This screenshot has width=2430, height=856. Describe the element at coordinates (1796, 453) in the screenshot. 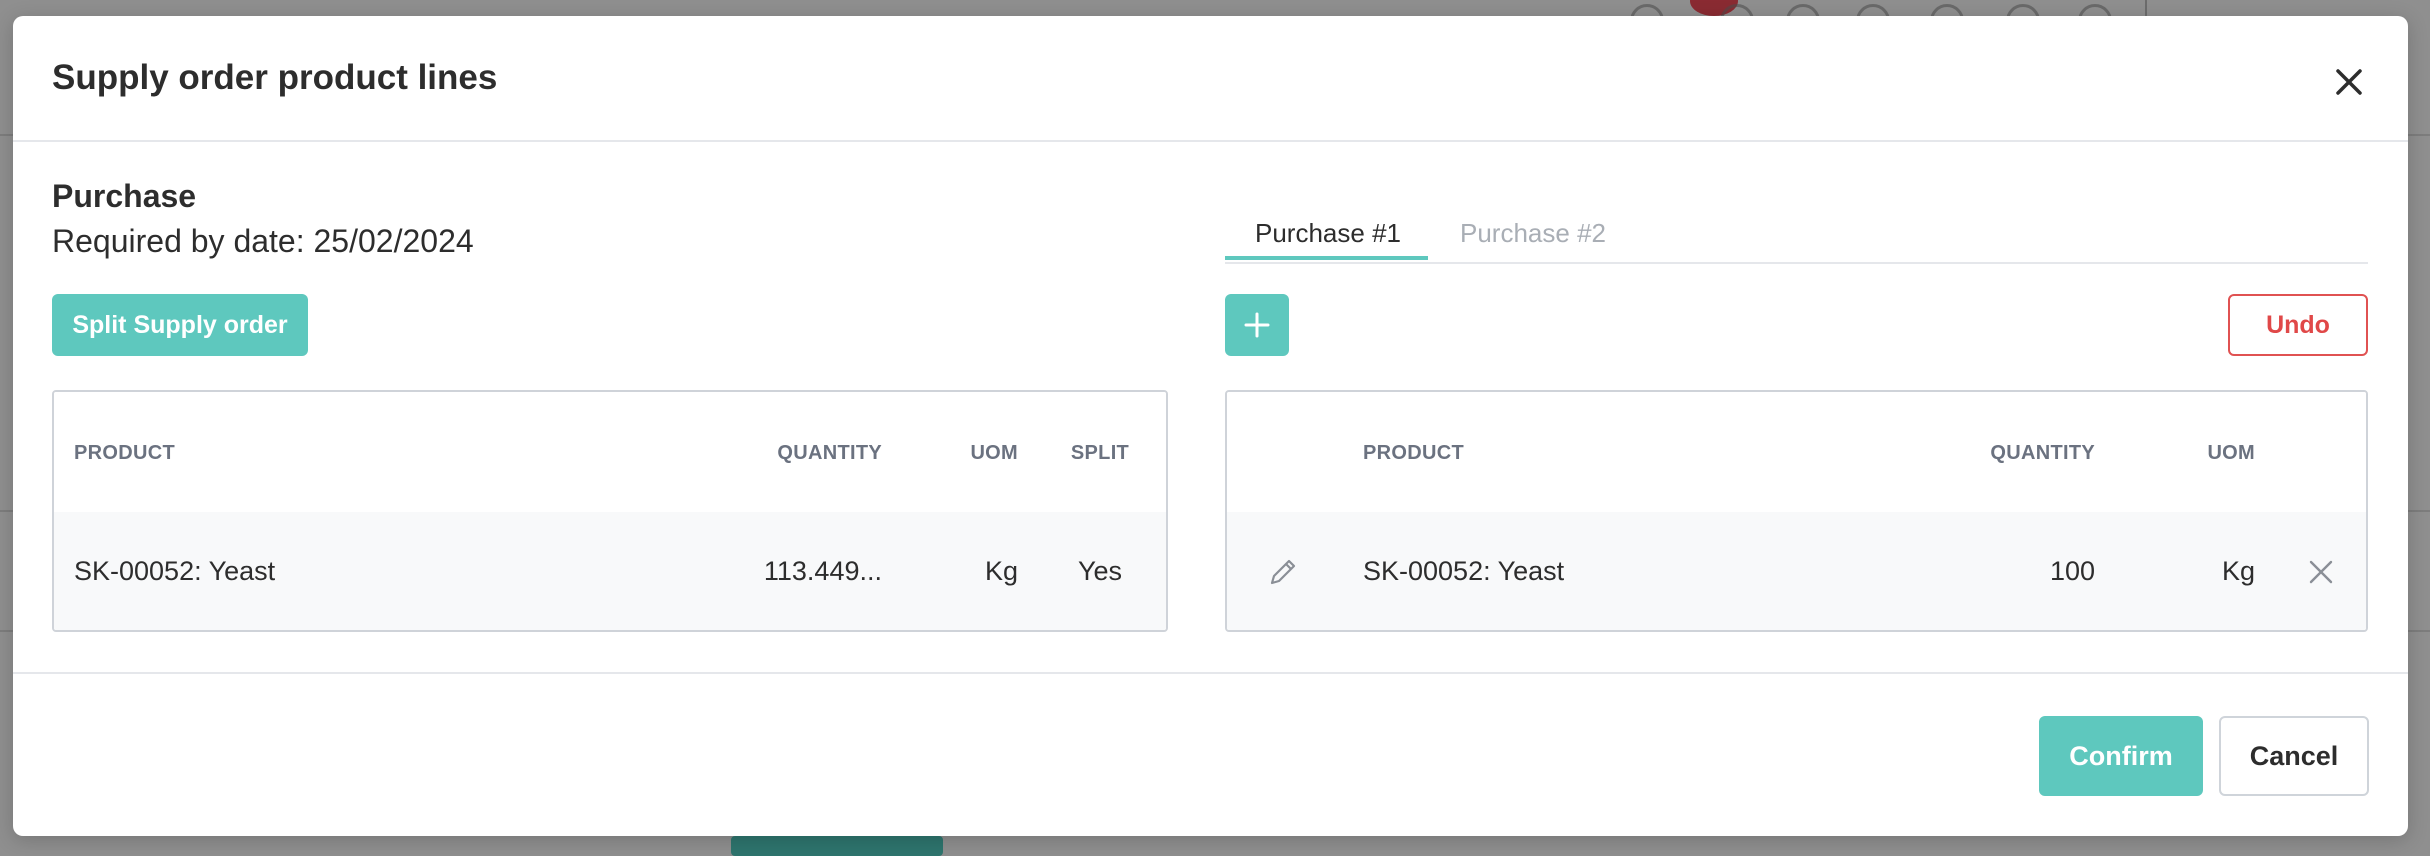

I see `table-header: PRODUCT QUANTITY UOM` at that location.